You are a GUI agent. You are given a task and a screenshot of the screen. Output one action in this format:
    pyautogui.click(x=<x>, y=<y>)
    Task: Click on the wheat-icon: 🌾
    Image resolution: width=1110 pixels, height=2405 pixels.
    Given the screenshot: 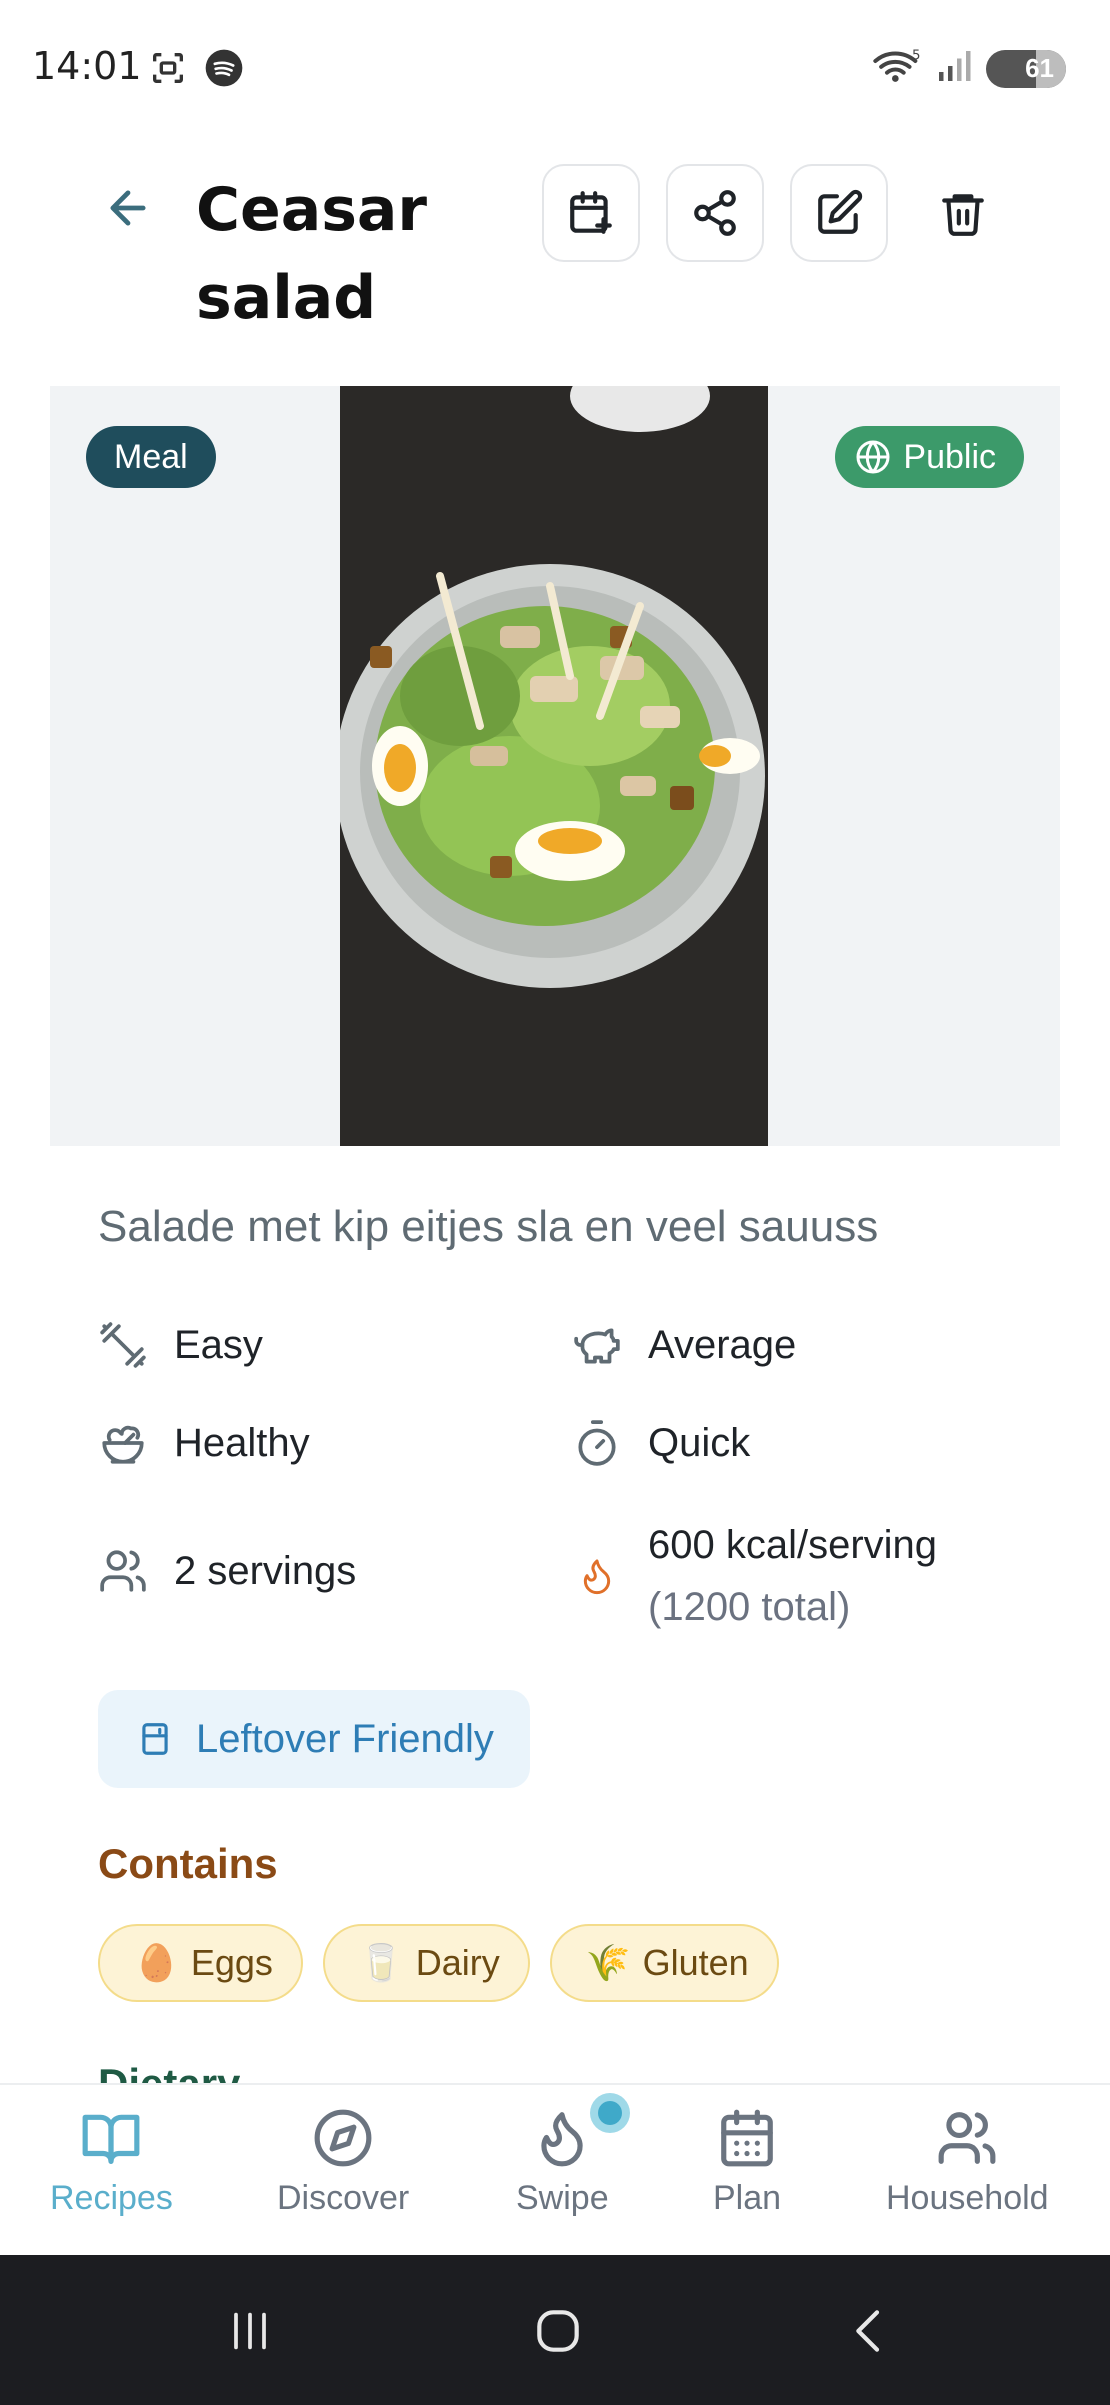 What is the action you would take?
    pyautogui.click(x=608, y=1962)
    